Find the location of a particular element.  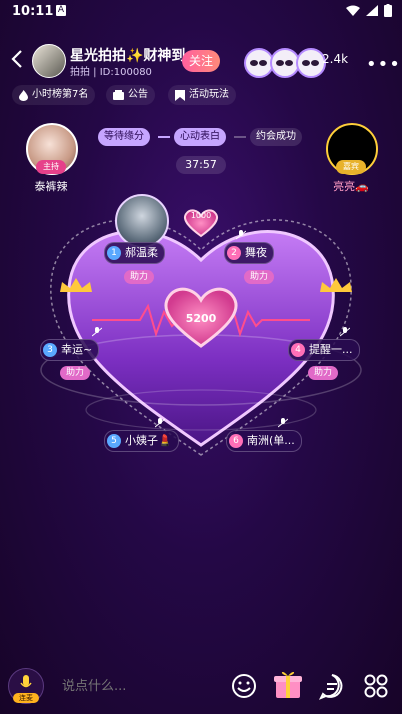

stage-confession: 心动表白 is located at coordinates (200, 137).